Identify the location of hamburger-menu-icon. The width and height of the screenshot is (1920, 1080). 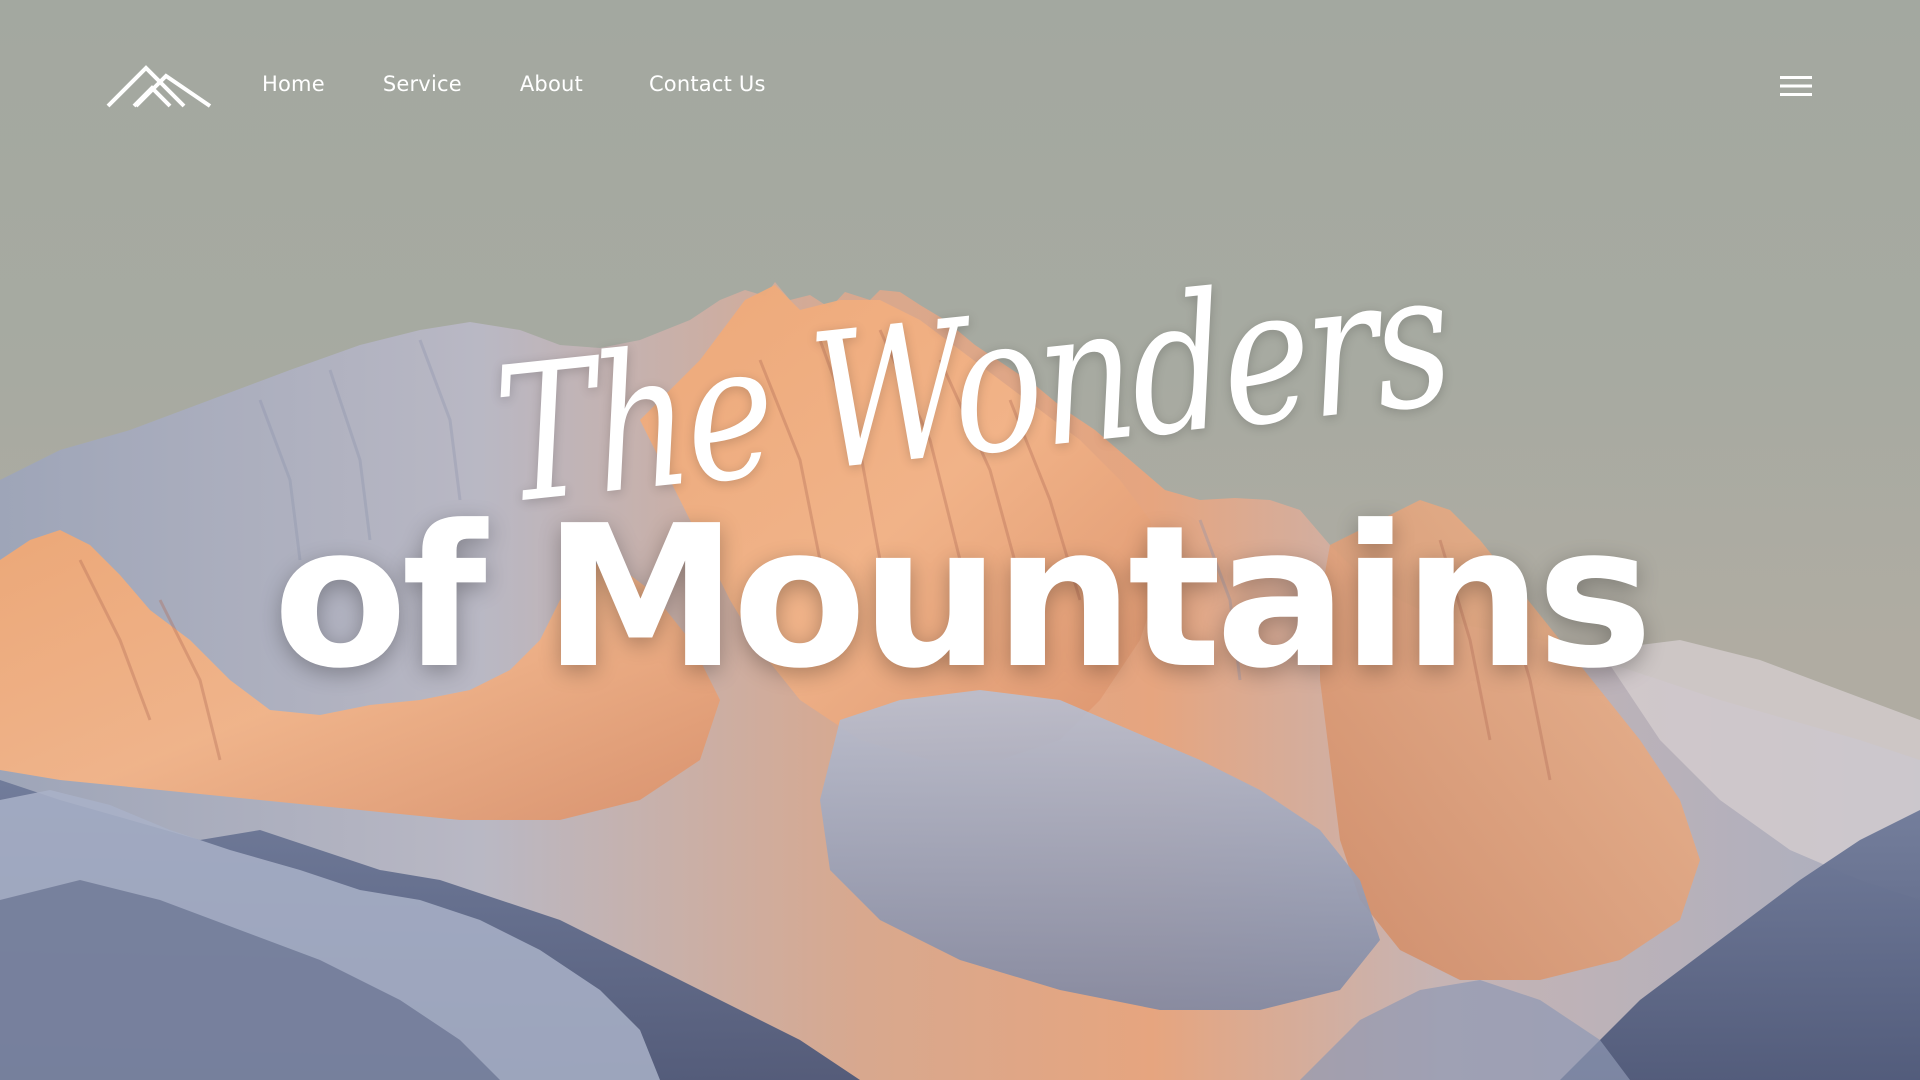
(1796, 86).